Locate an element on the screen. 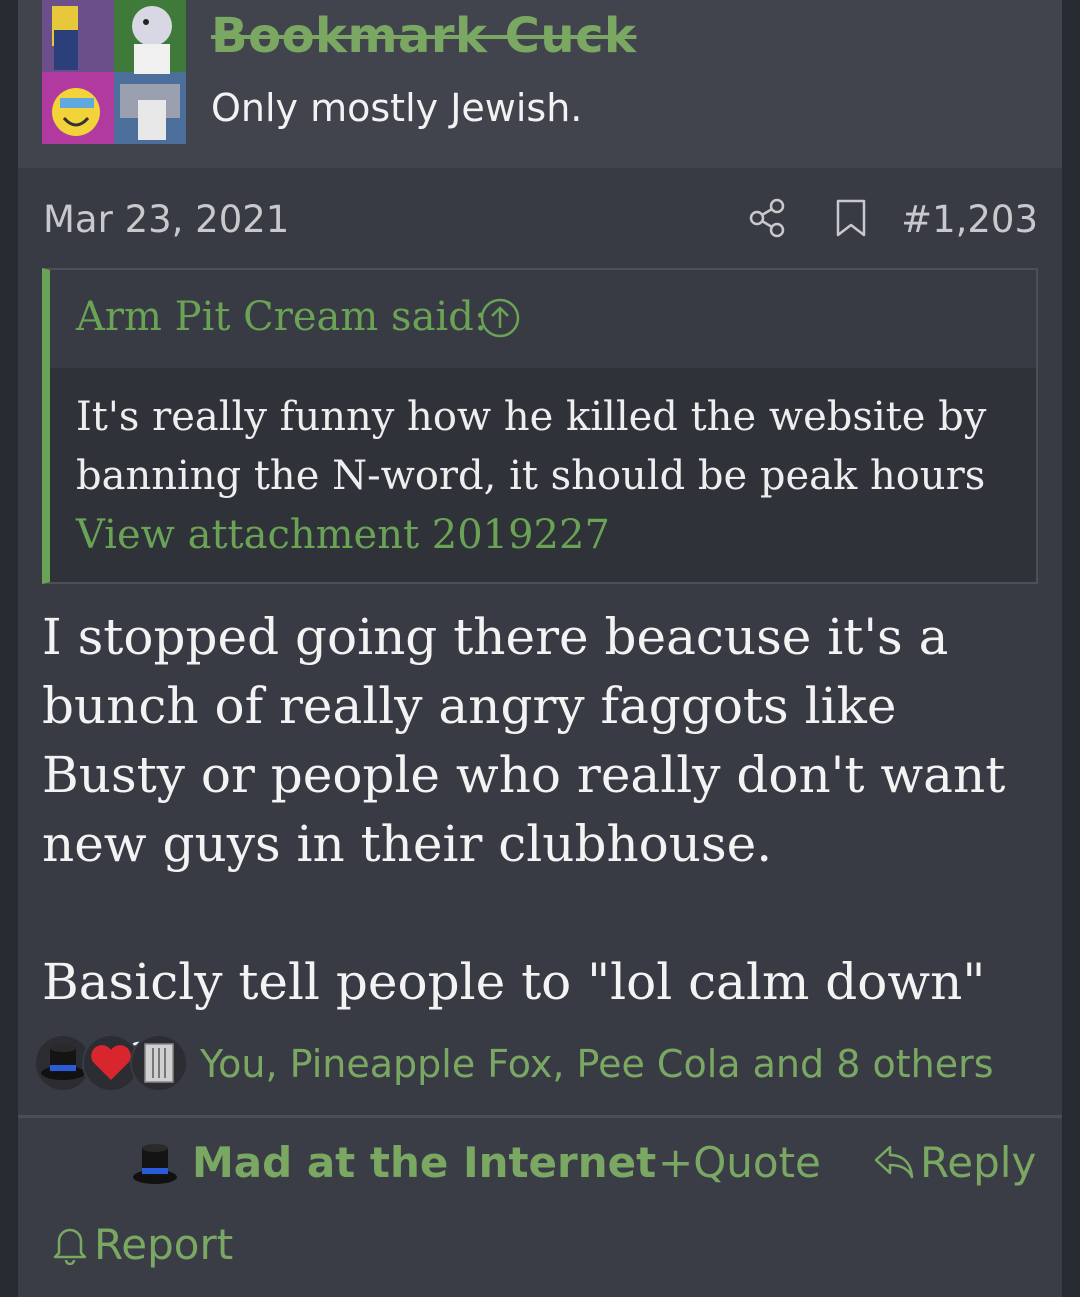 This screenshot has height=1297, width=1080. bell-icon is located at coordinates (70, 1247).